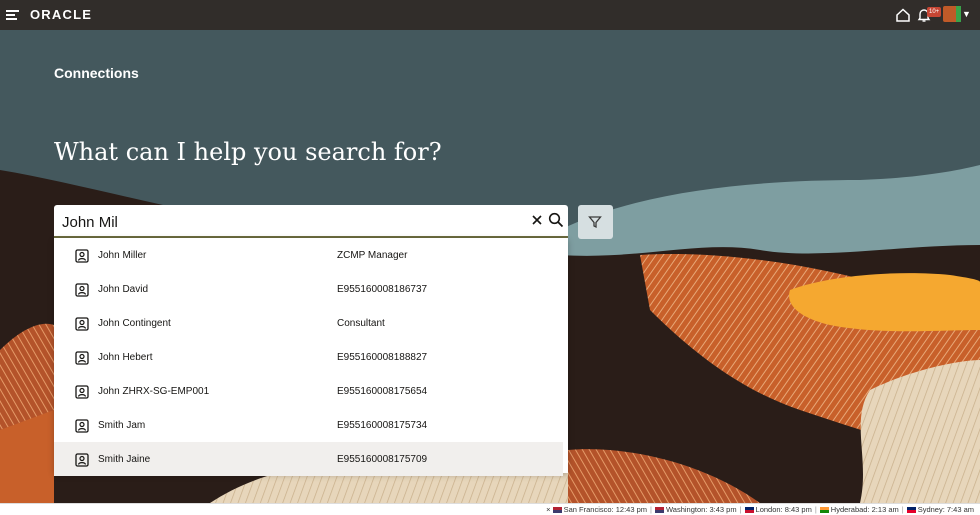 The height and width of the screenshot is (515, 980). I want to click on suggestion-row: John Hebert E955160008188827, so click(311, 357).